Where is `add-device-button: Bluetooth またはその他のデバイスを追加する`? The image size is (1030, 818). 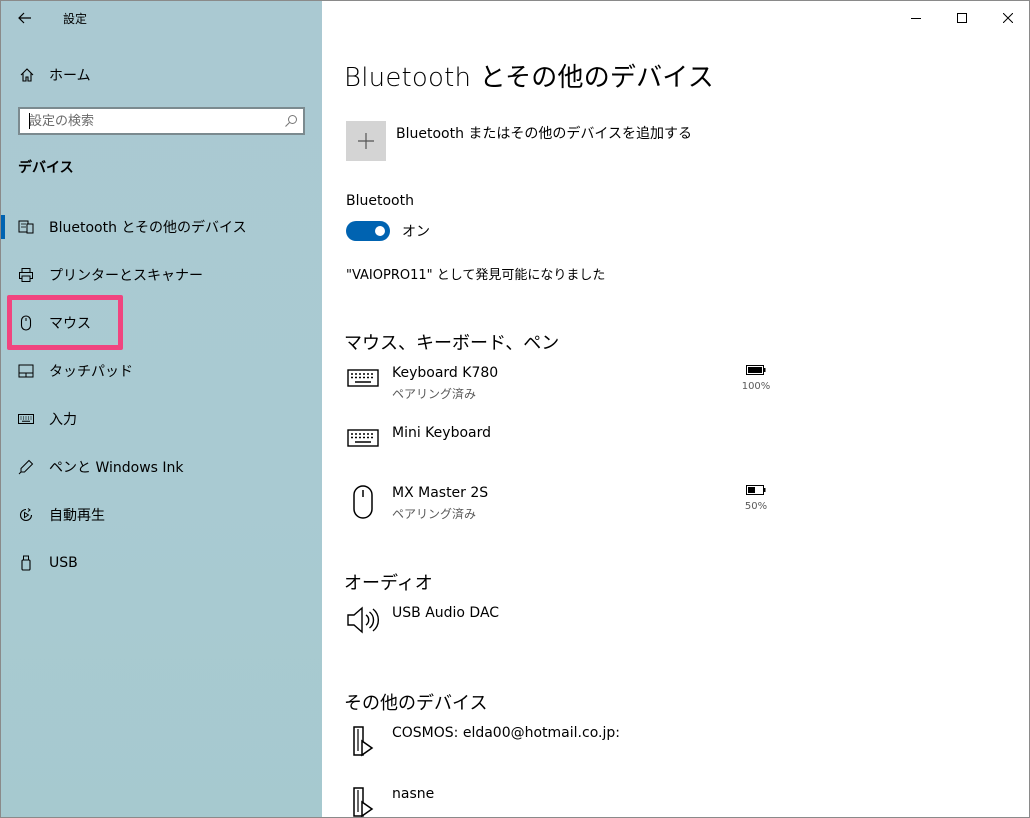 add-device-button: Bluetooth またはその他のデバイスを追加する is located at coordinates (519, 141).